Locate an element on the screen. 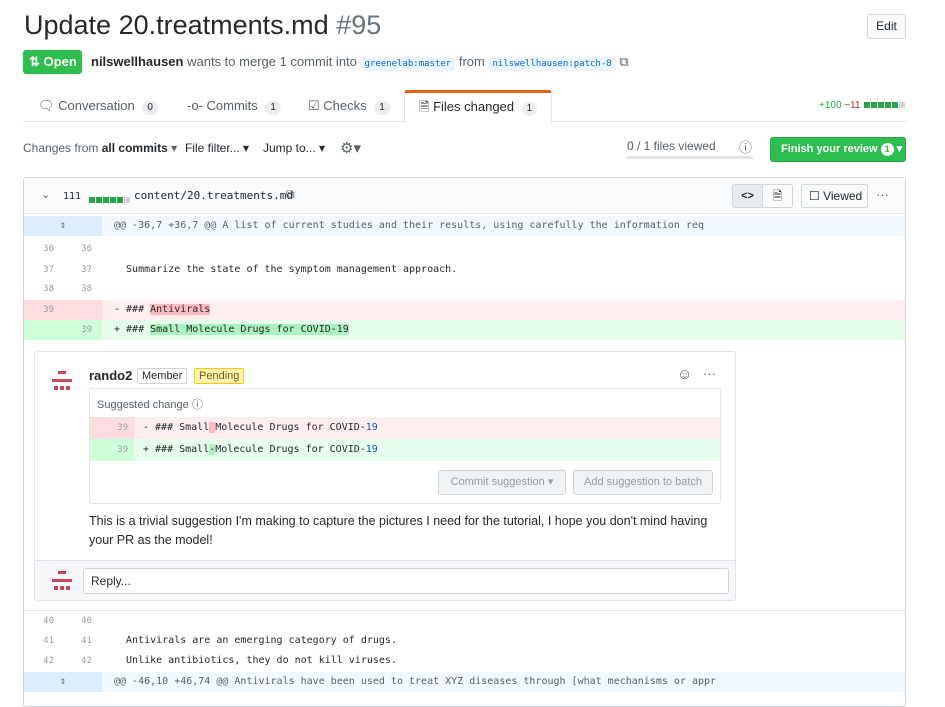 The image size is (945, 707). head-branch: nilswellhausen:patch-8 is located at coordinates (552, 64).